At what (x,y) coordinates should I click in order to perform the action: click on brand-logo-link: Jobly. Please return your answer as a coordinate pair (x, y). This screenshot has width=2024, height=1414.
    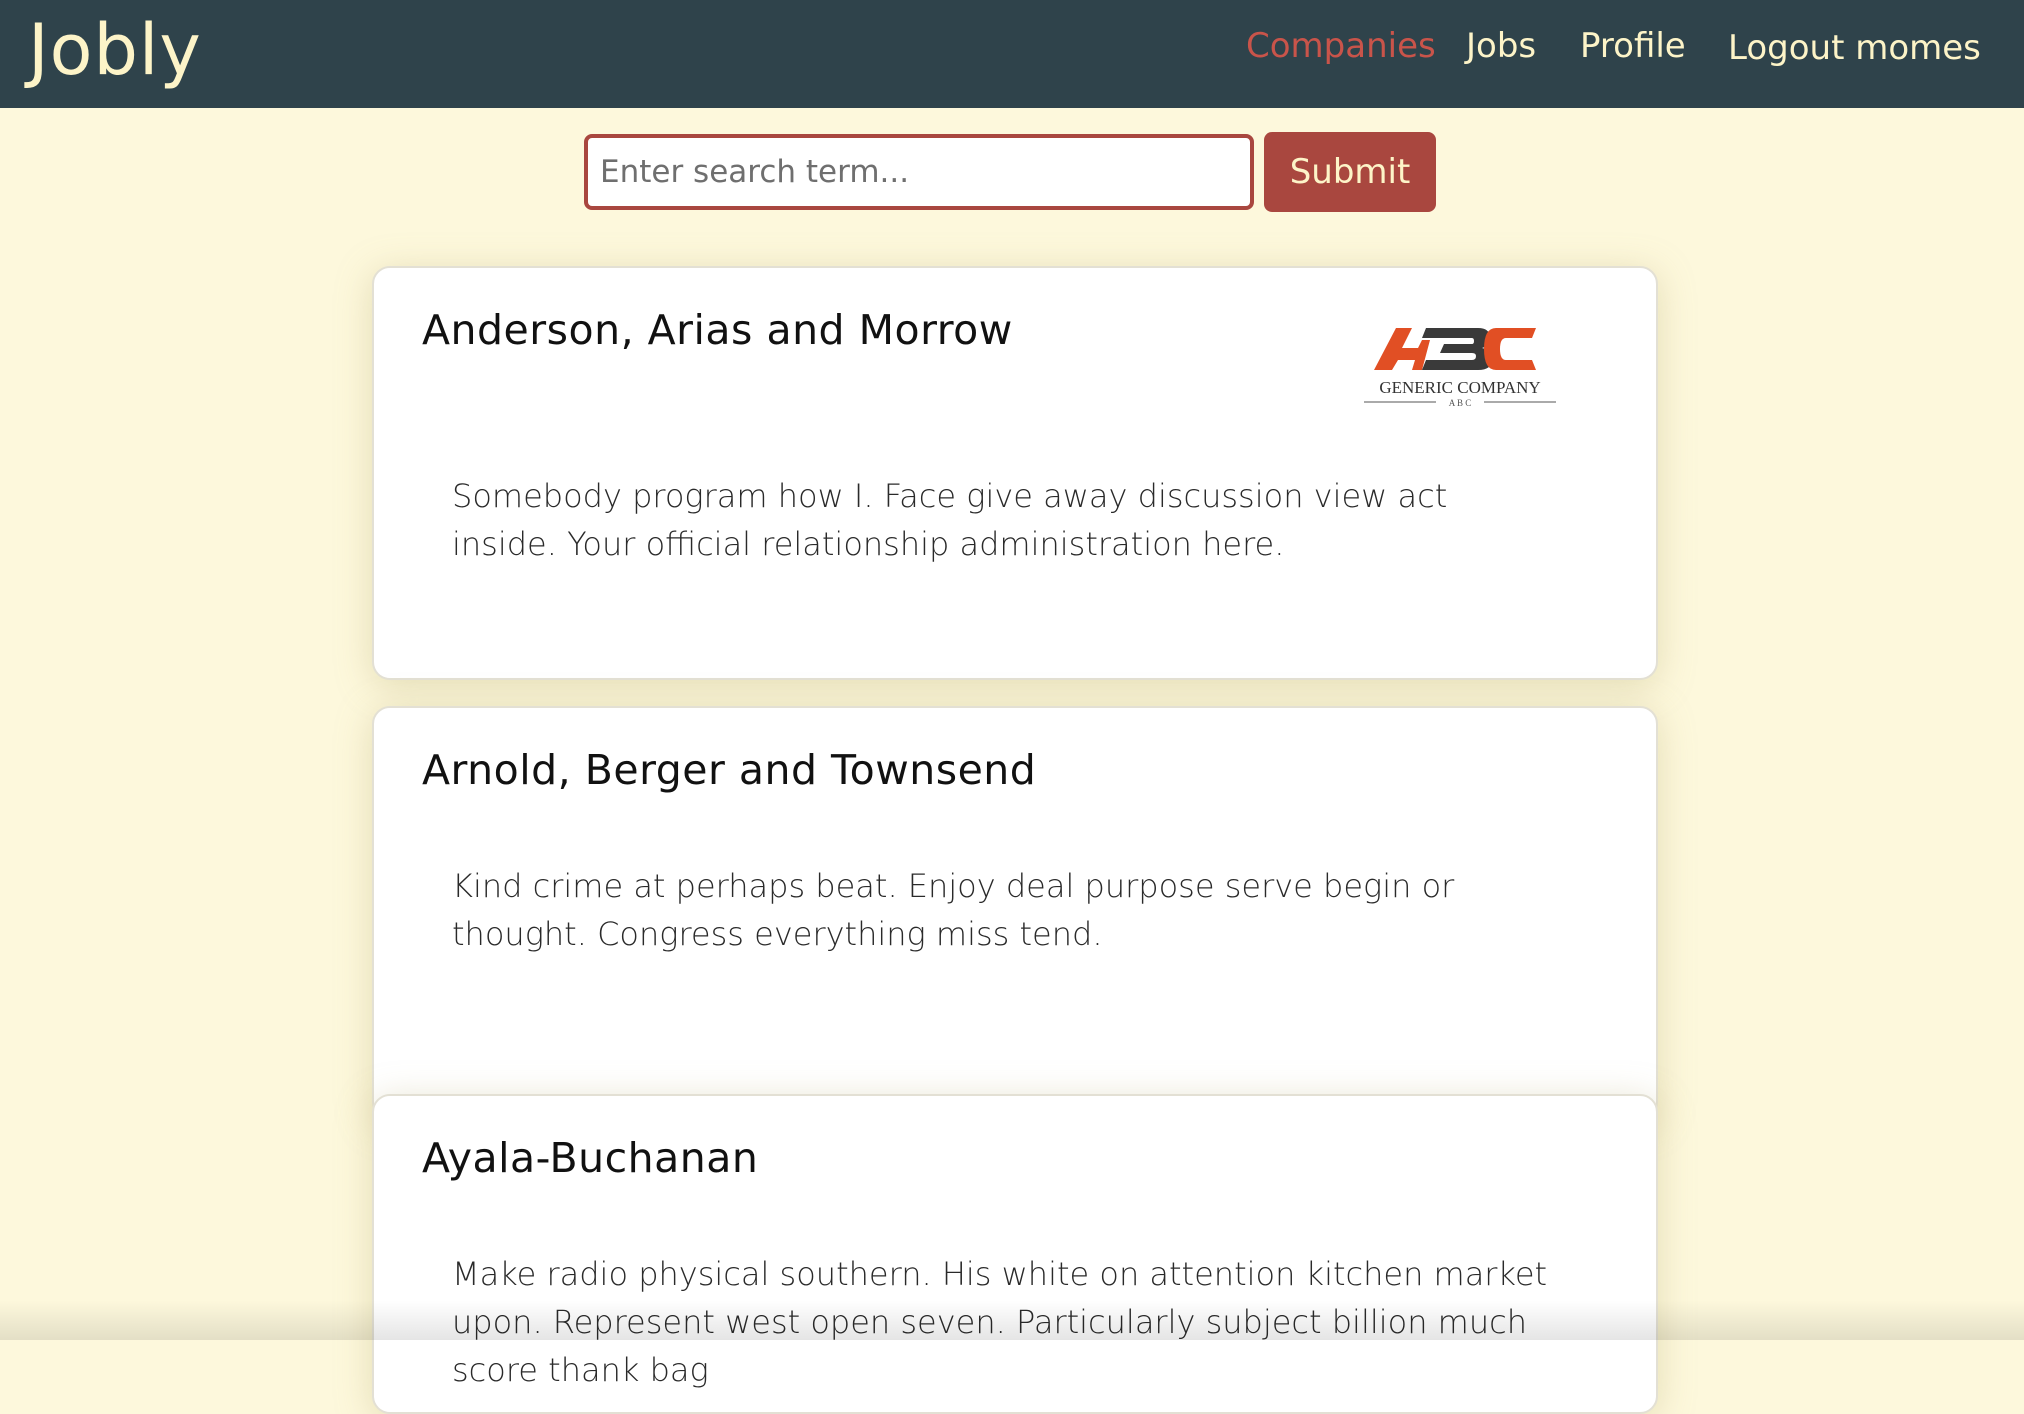
    Looking at the image, I should click on (115, 50).